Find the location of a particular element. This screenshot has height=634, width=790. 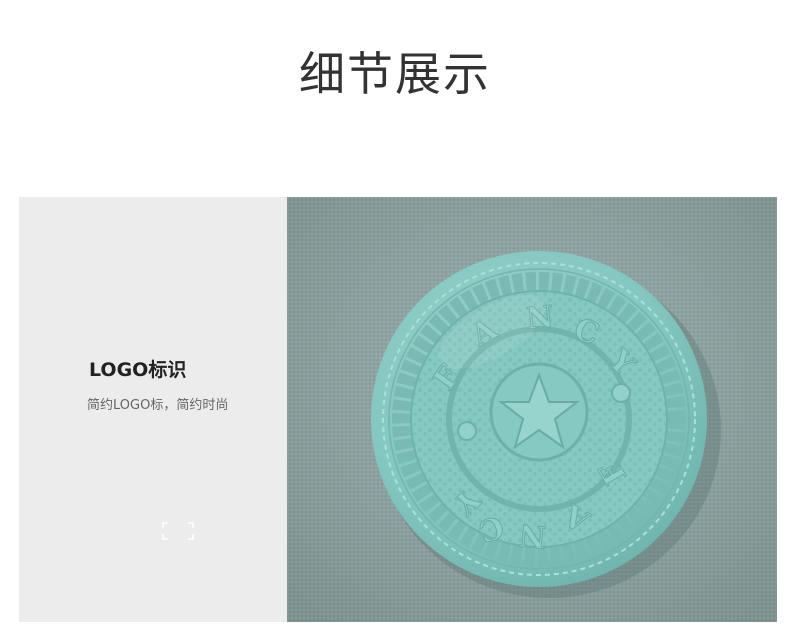

page-title: 细节展示 is located at coordinates (395, 74).